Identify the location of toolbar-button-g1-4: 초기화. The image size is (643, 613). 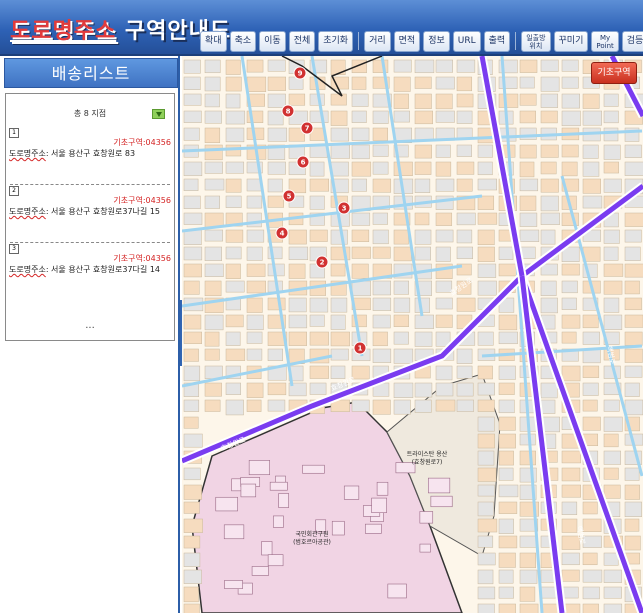
(336, 41).